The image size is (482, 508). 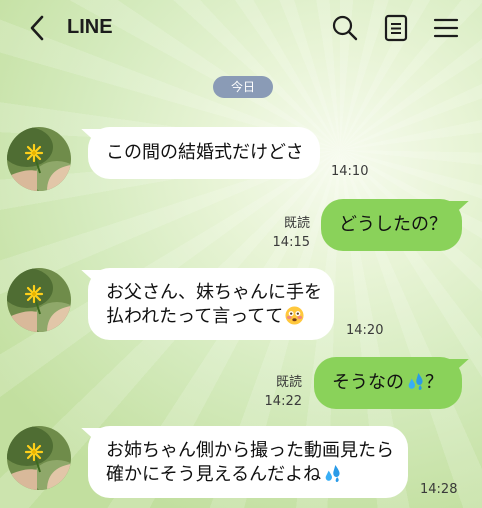 What do you see at coordinates (242, 462) in the screenshot?
I see `message-bubble-incoming: お姉ちゃん側から撮った動画見たら 確かにそう見えるんだよね` at bounding box center [242, 462].